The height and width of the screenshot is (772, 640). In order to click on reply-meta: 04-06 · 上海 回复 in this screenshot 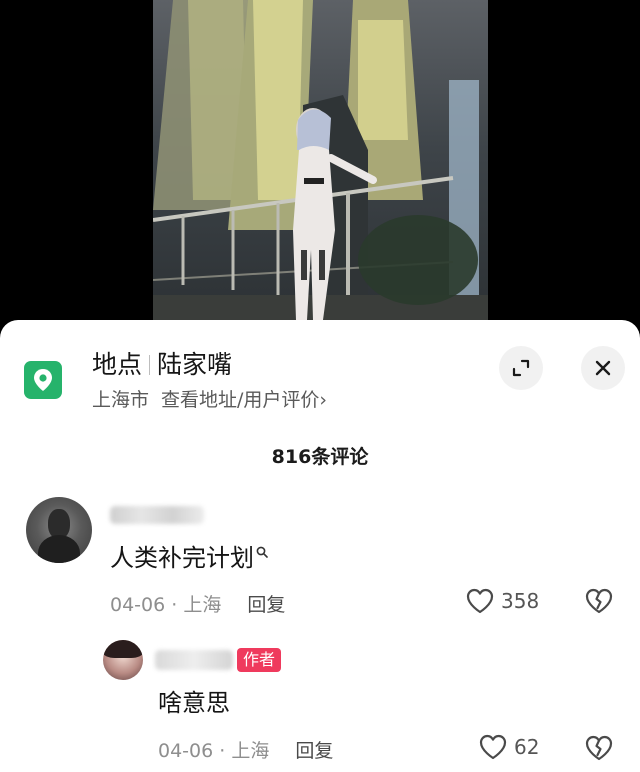, I will do `click(246, 751)`.